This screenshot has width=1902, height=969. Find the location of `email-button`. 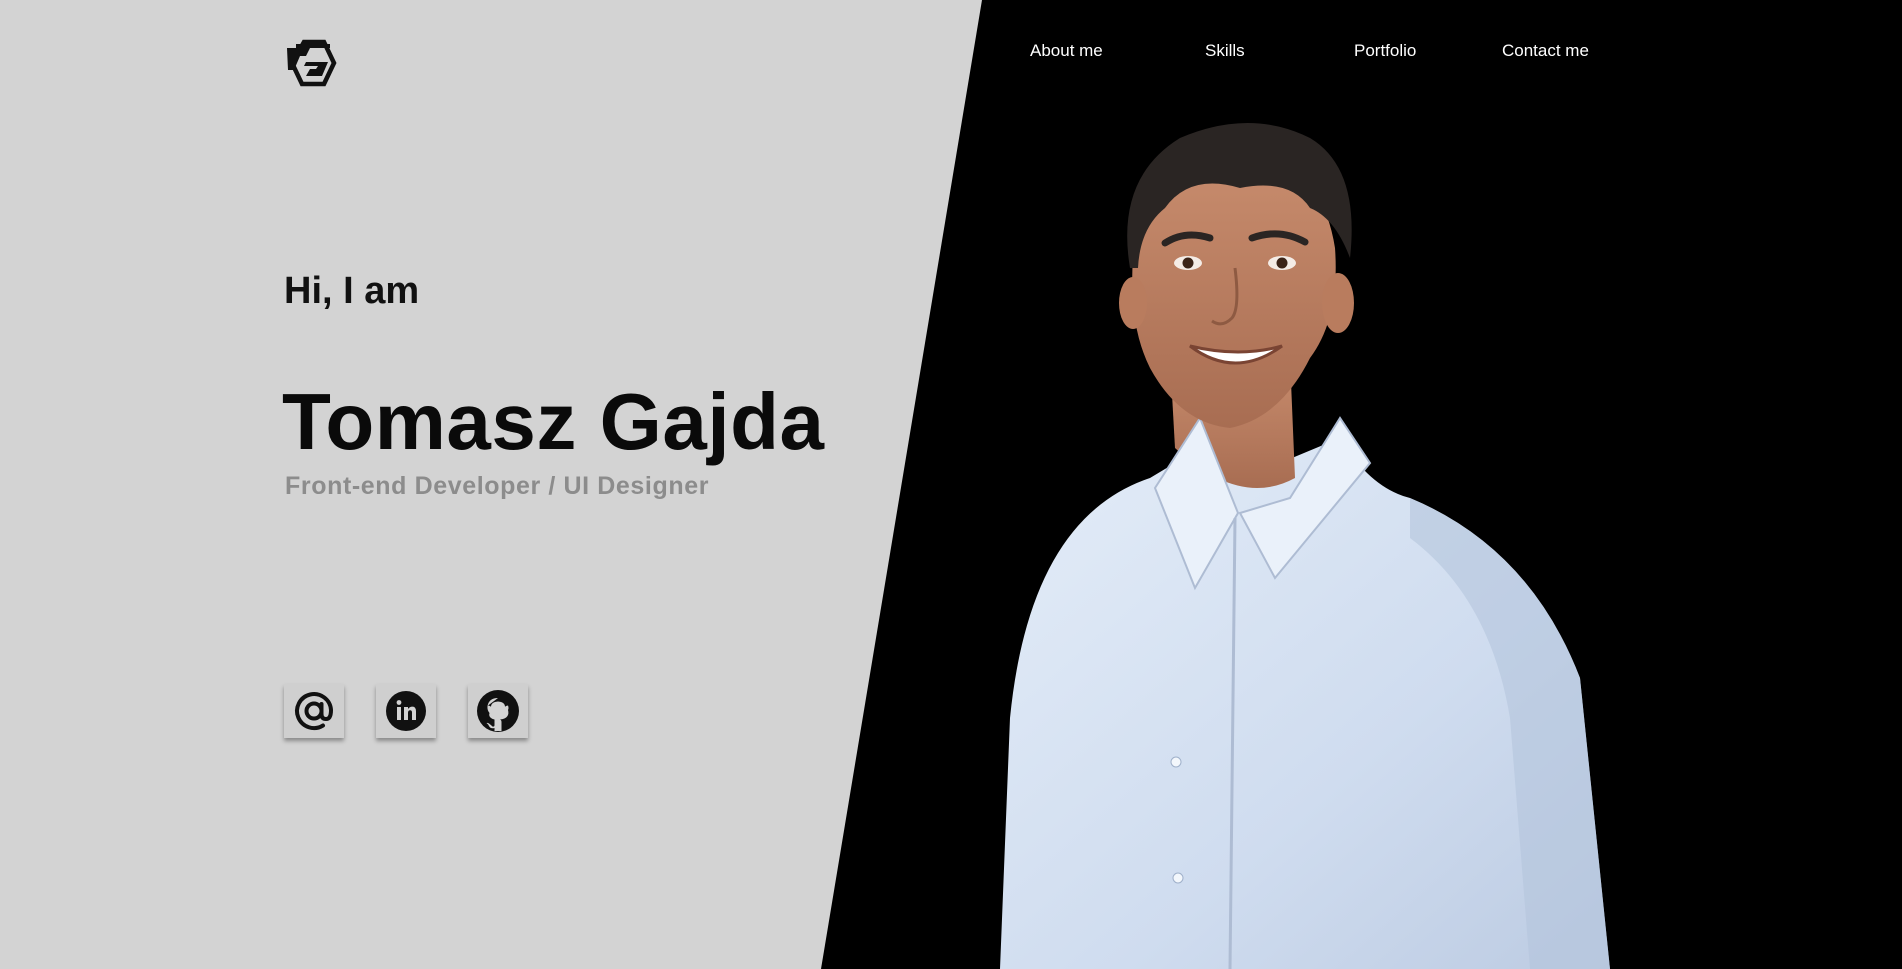

email-button is located at coordinates (314, 711).